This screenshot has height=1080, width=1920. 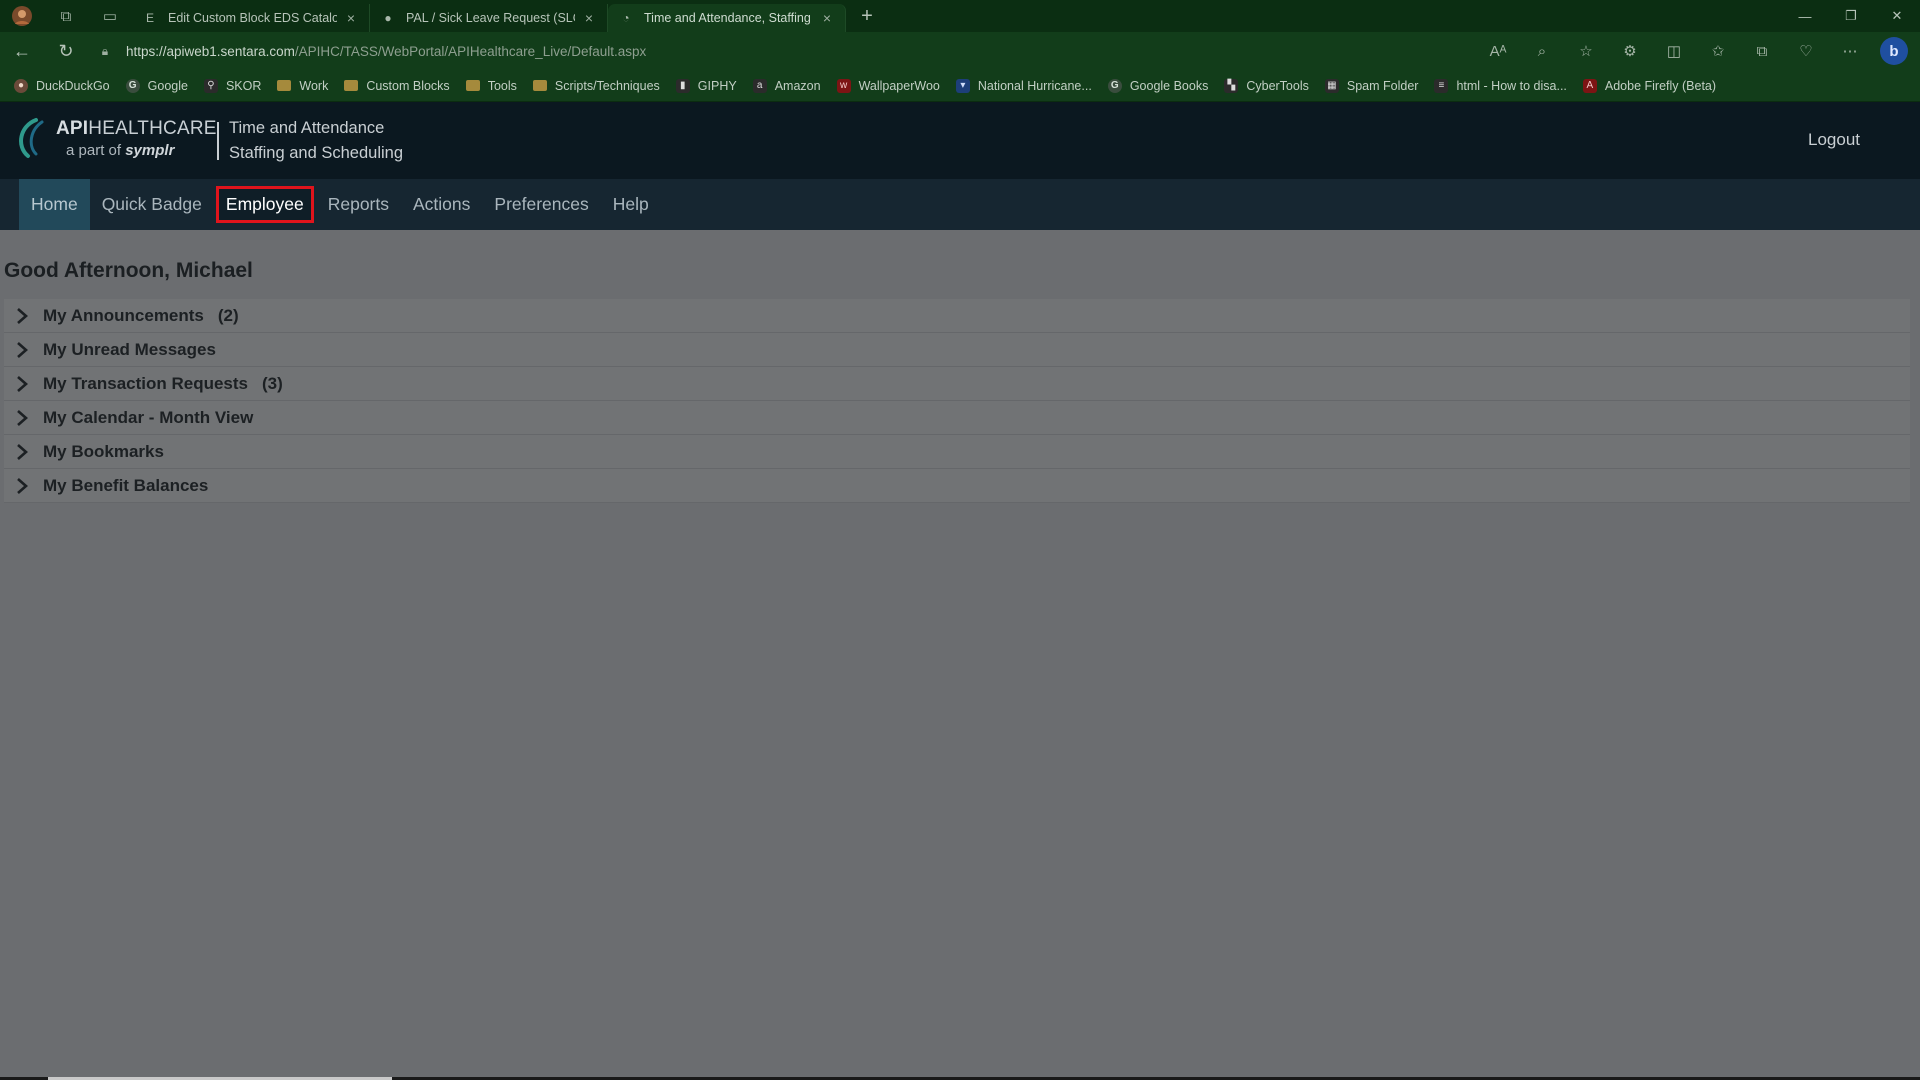 I want to click on adobe-icon: A, so click(x=1589, y=85).